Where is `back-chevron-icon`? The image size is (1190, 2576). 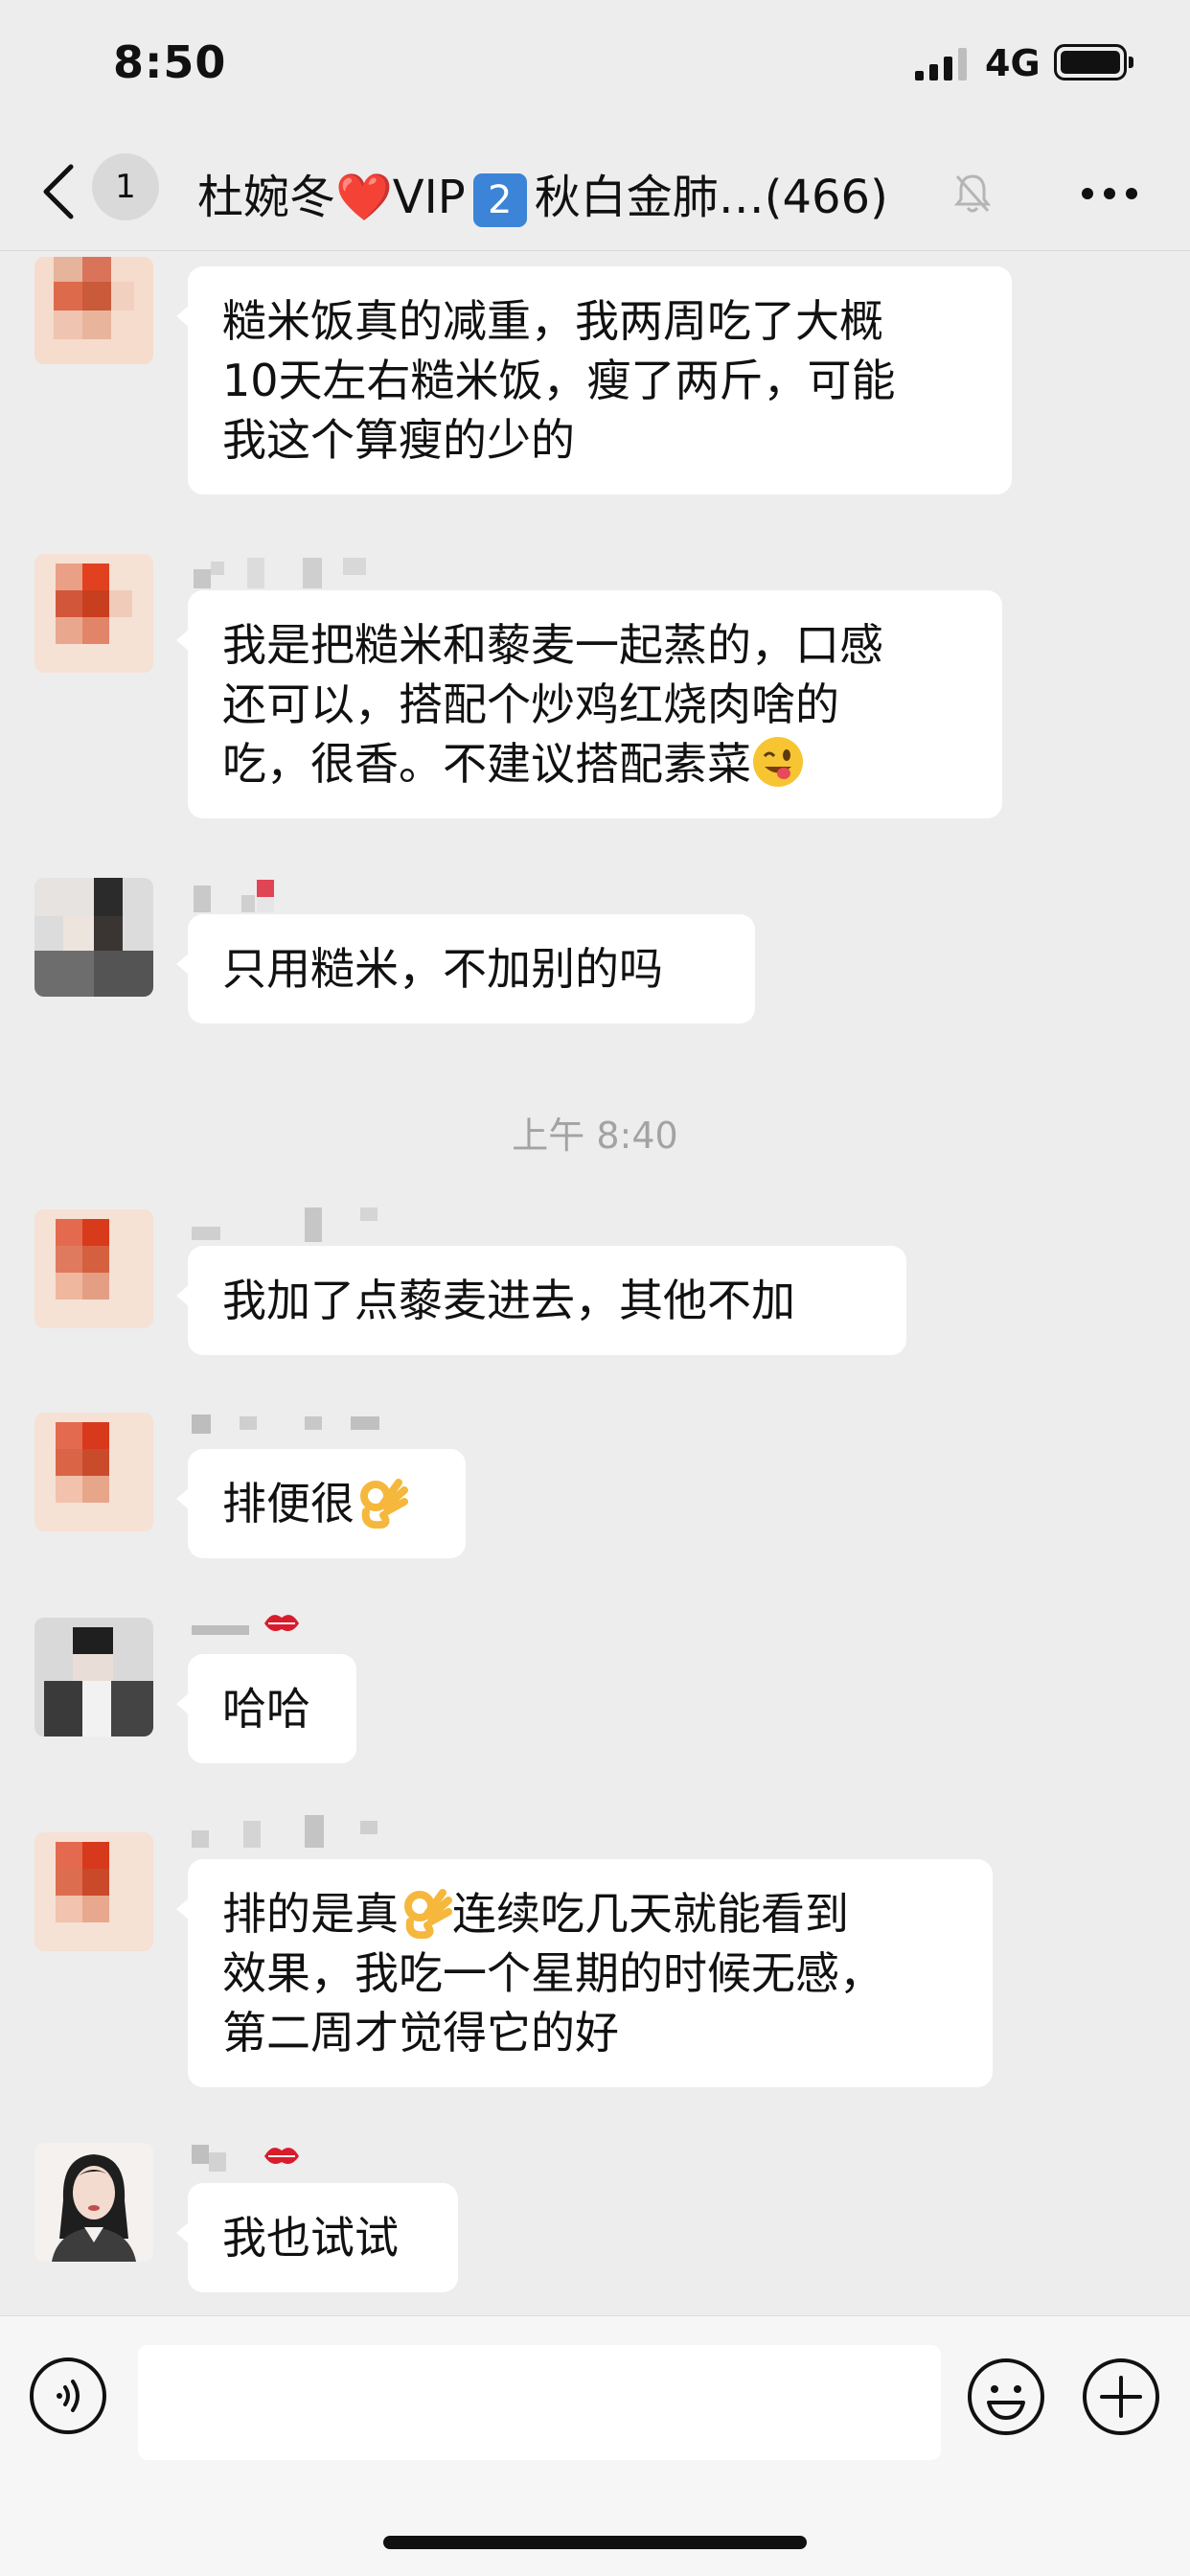 back-chevron-icon is located at coordinates (60, 191).